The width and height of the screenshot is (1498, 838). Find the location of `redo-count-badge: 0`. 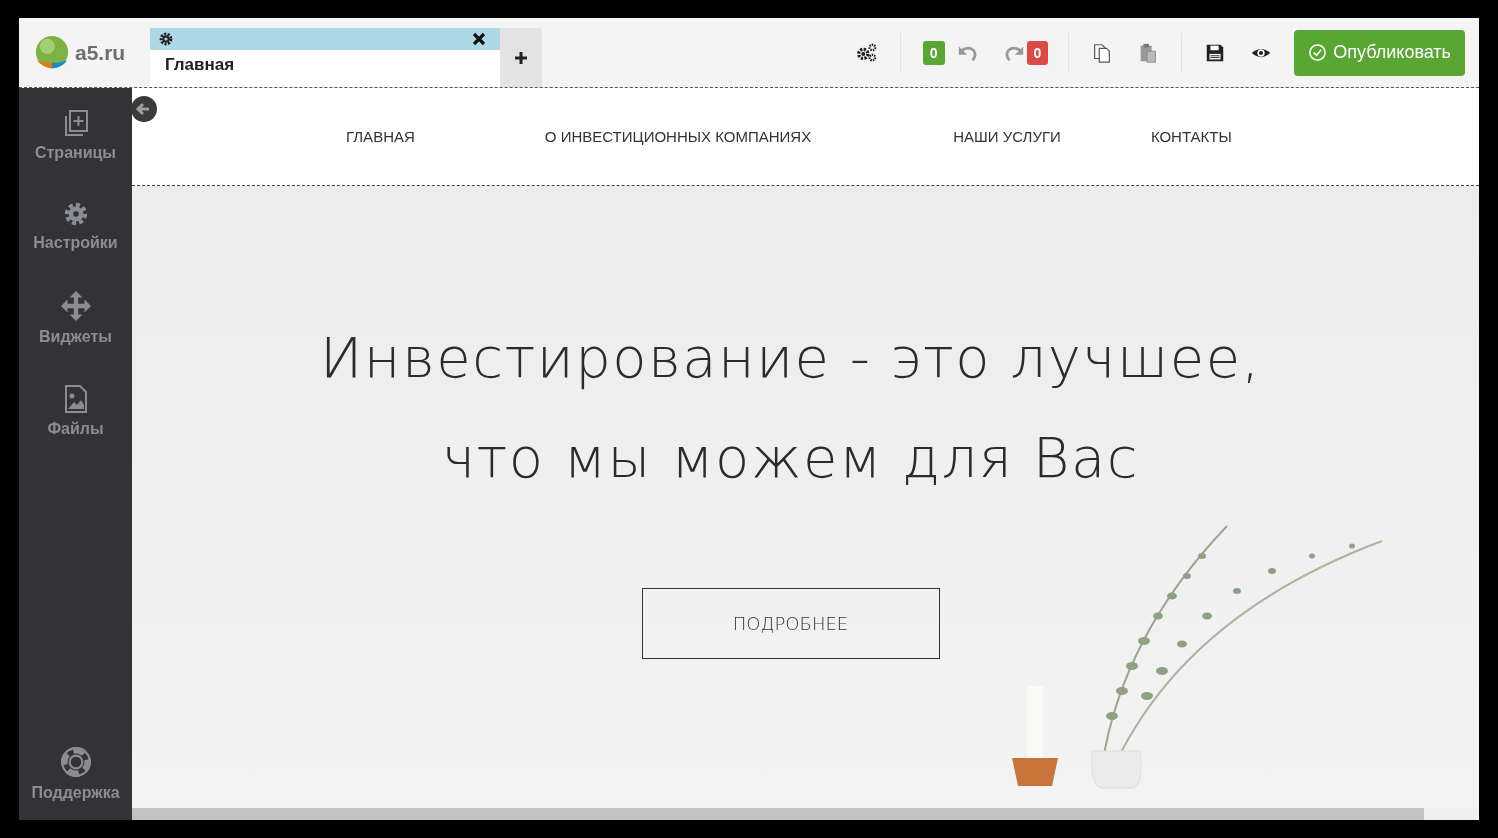

redo-count-badge: 0 is located at coordinates (1037, 52).